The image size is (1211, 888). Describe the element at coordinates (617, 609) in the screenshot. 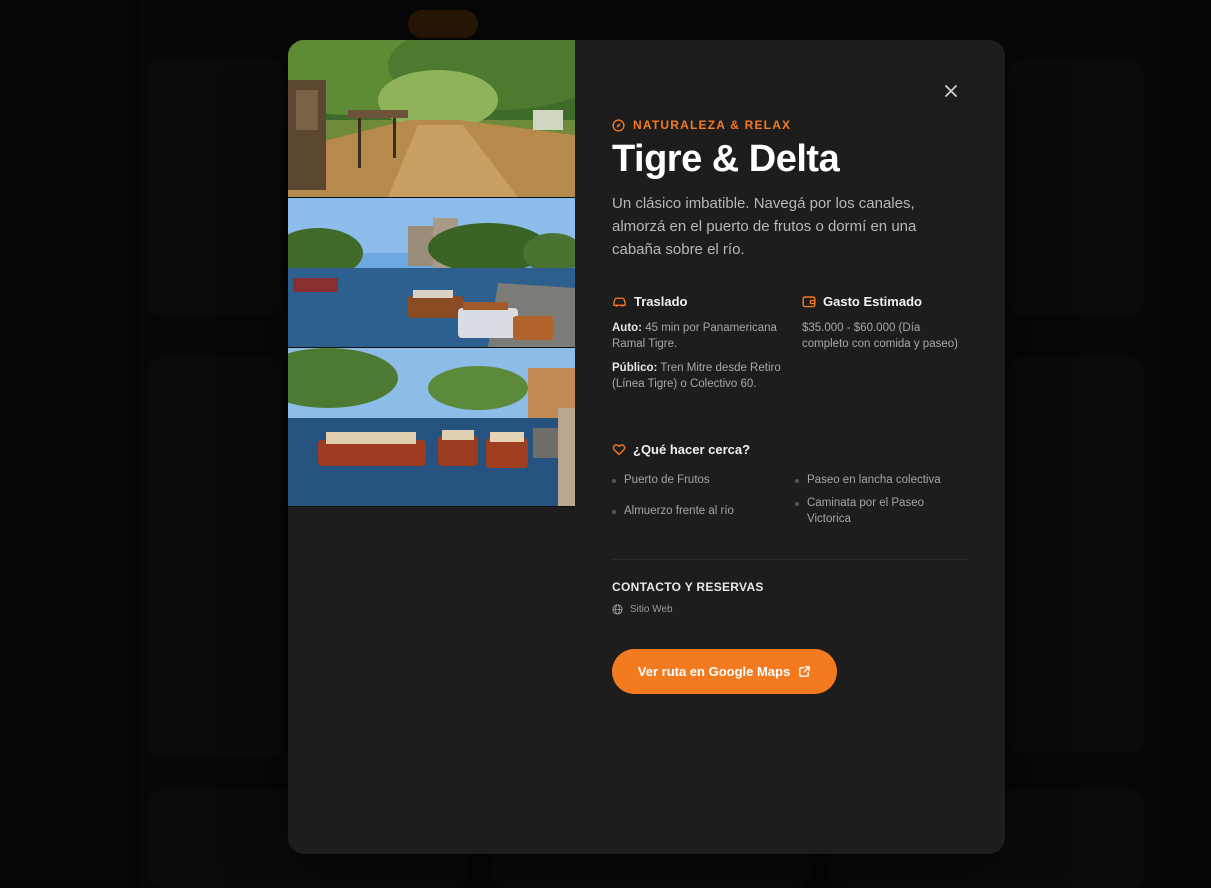

I see `globe-icon` at that location.